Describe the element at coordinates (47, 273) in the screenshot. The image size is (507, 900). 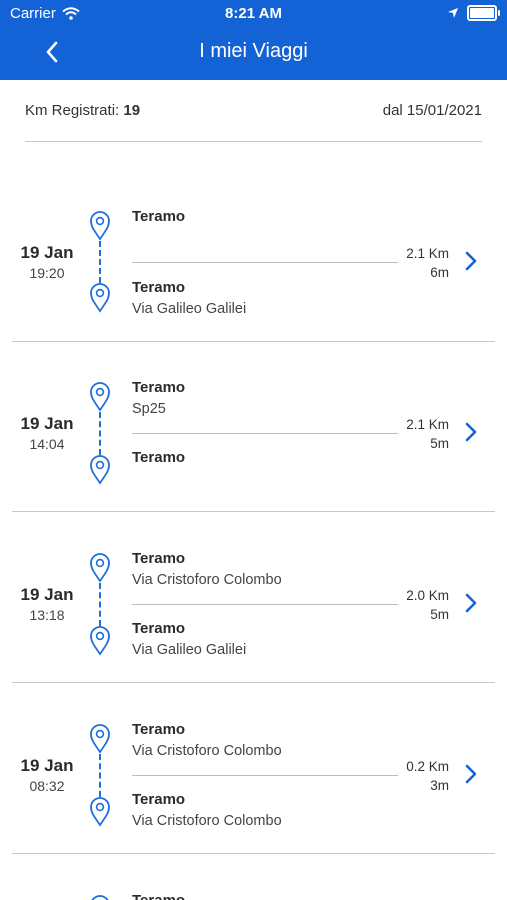
I see `trip-time: 19:20` at that location.